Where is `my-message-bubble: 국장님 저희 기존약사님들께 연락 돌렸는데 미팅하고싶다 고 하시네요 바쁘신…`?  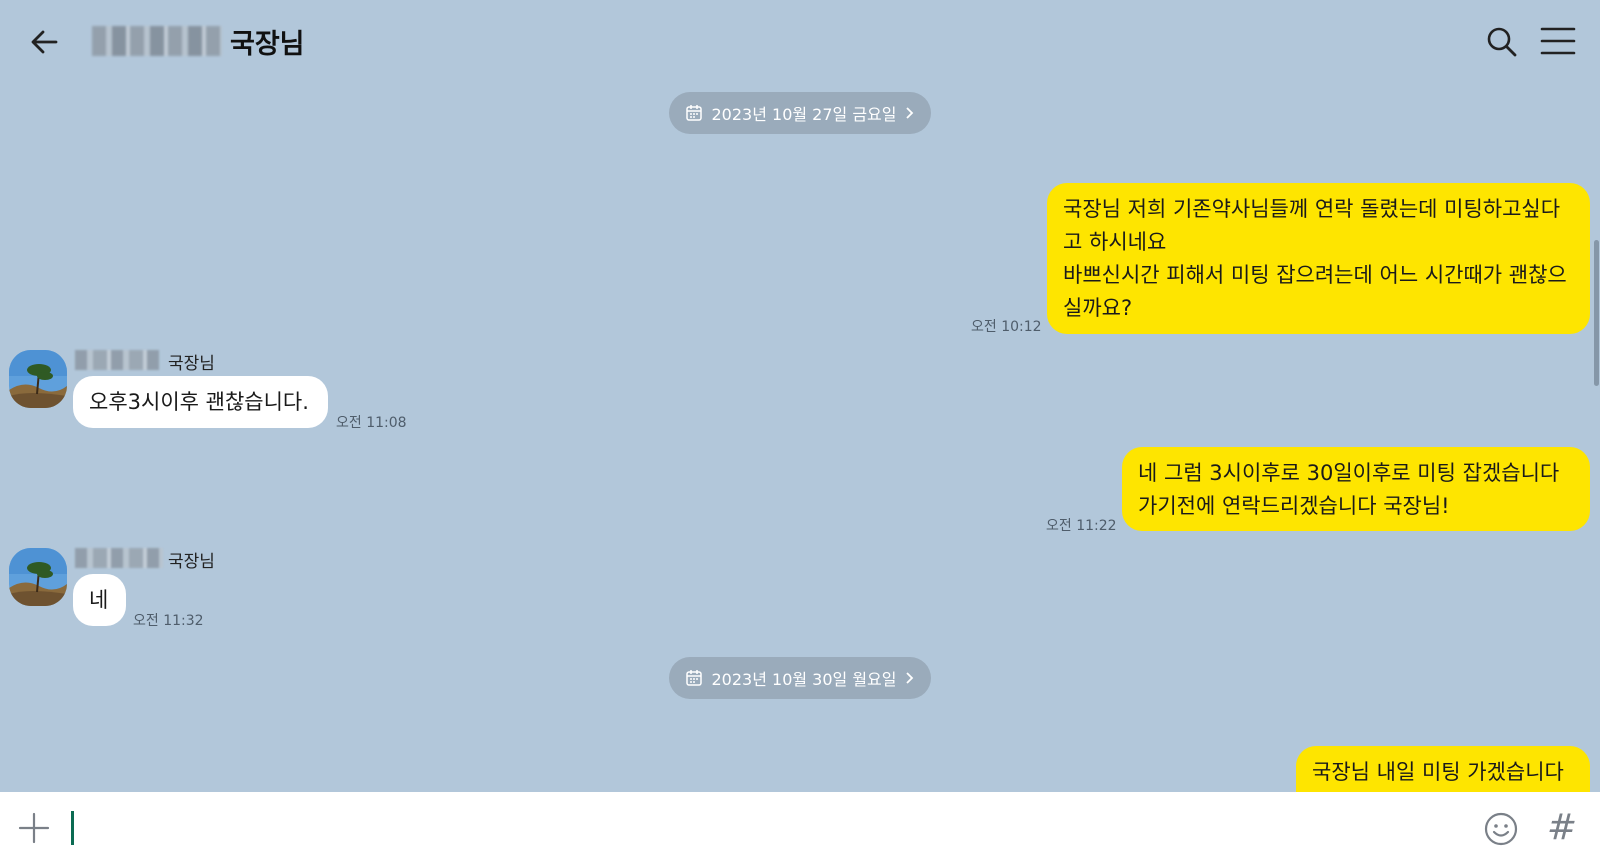
my-message-bubble: 국장님 저희 기존약사님들께 연락 돌렸는데 미팅하고싶다 고 하시네요 바쁘신… is located at coordinates (1318, 258).